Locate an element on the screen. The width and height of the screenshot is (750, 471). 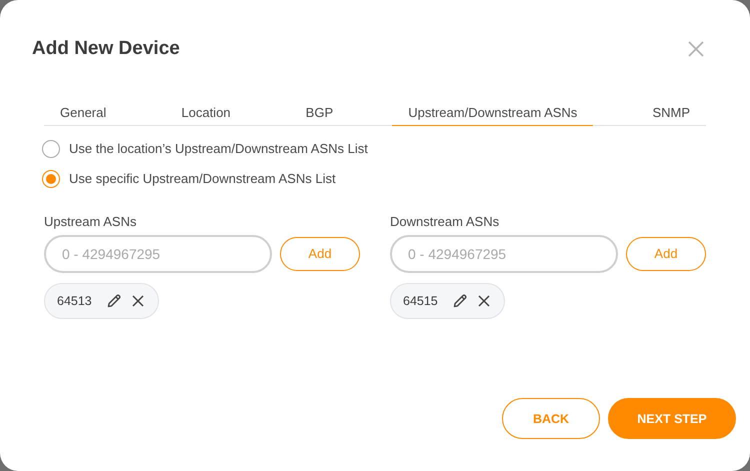
field-label: Downstream ASNs is located at coordinates (445, 221).